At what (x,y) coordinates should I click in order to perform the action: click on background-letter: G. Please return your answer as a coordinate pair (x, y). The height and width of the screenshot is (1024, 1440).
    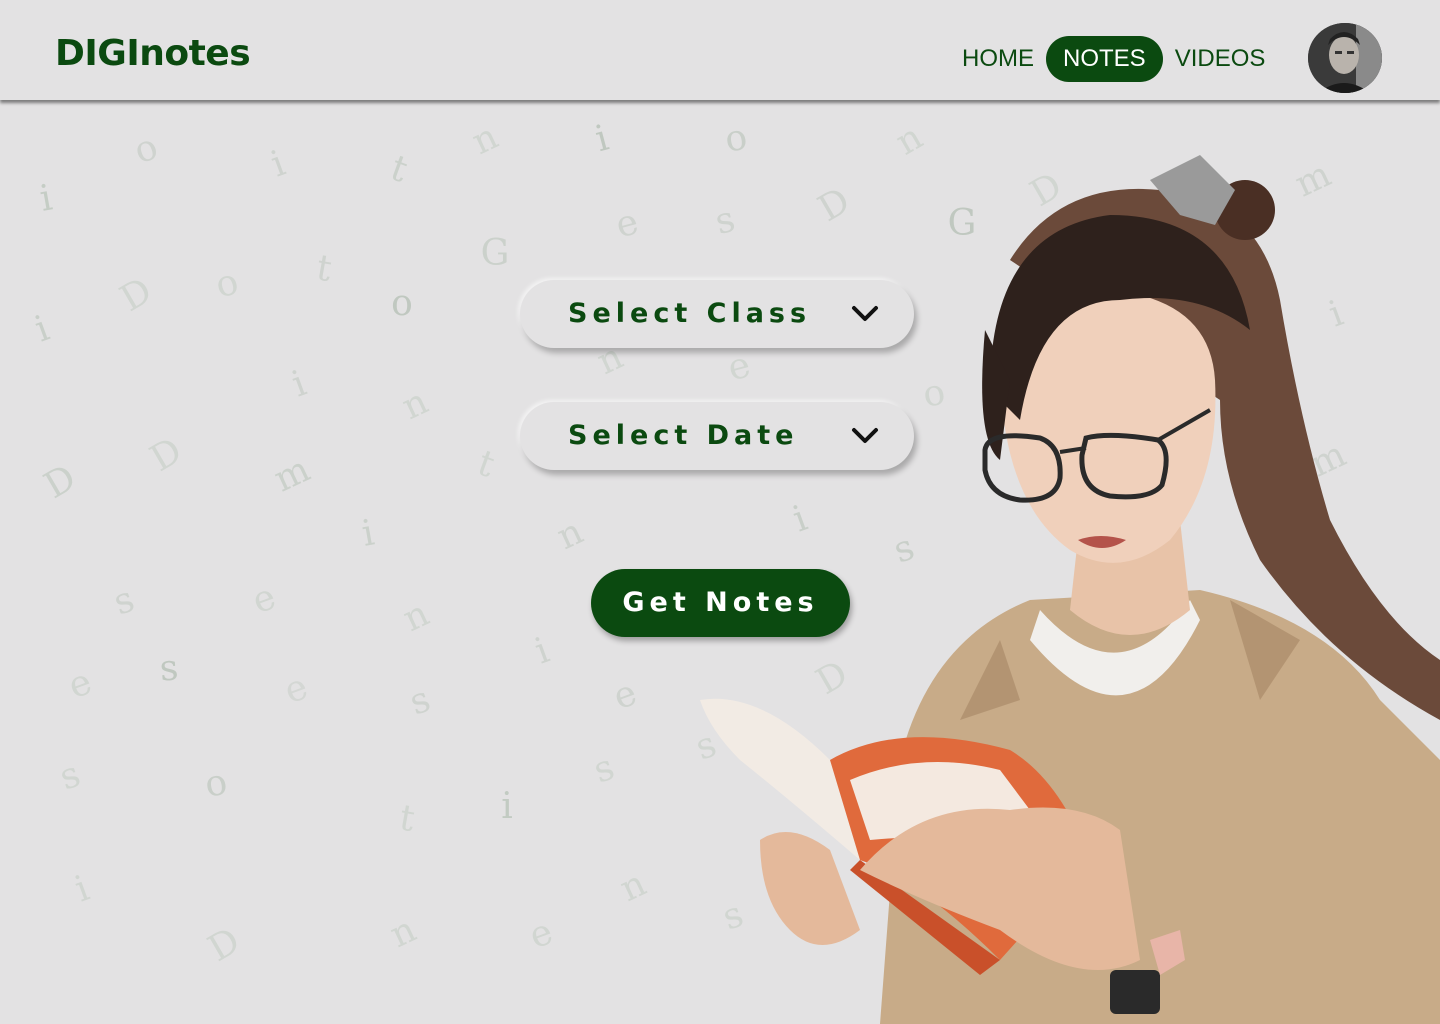
    Looking at the image, I should click on (495, 253).